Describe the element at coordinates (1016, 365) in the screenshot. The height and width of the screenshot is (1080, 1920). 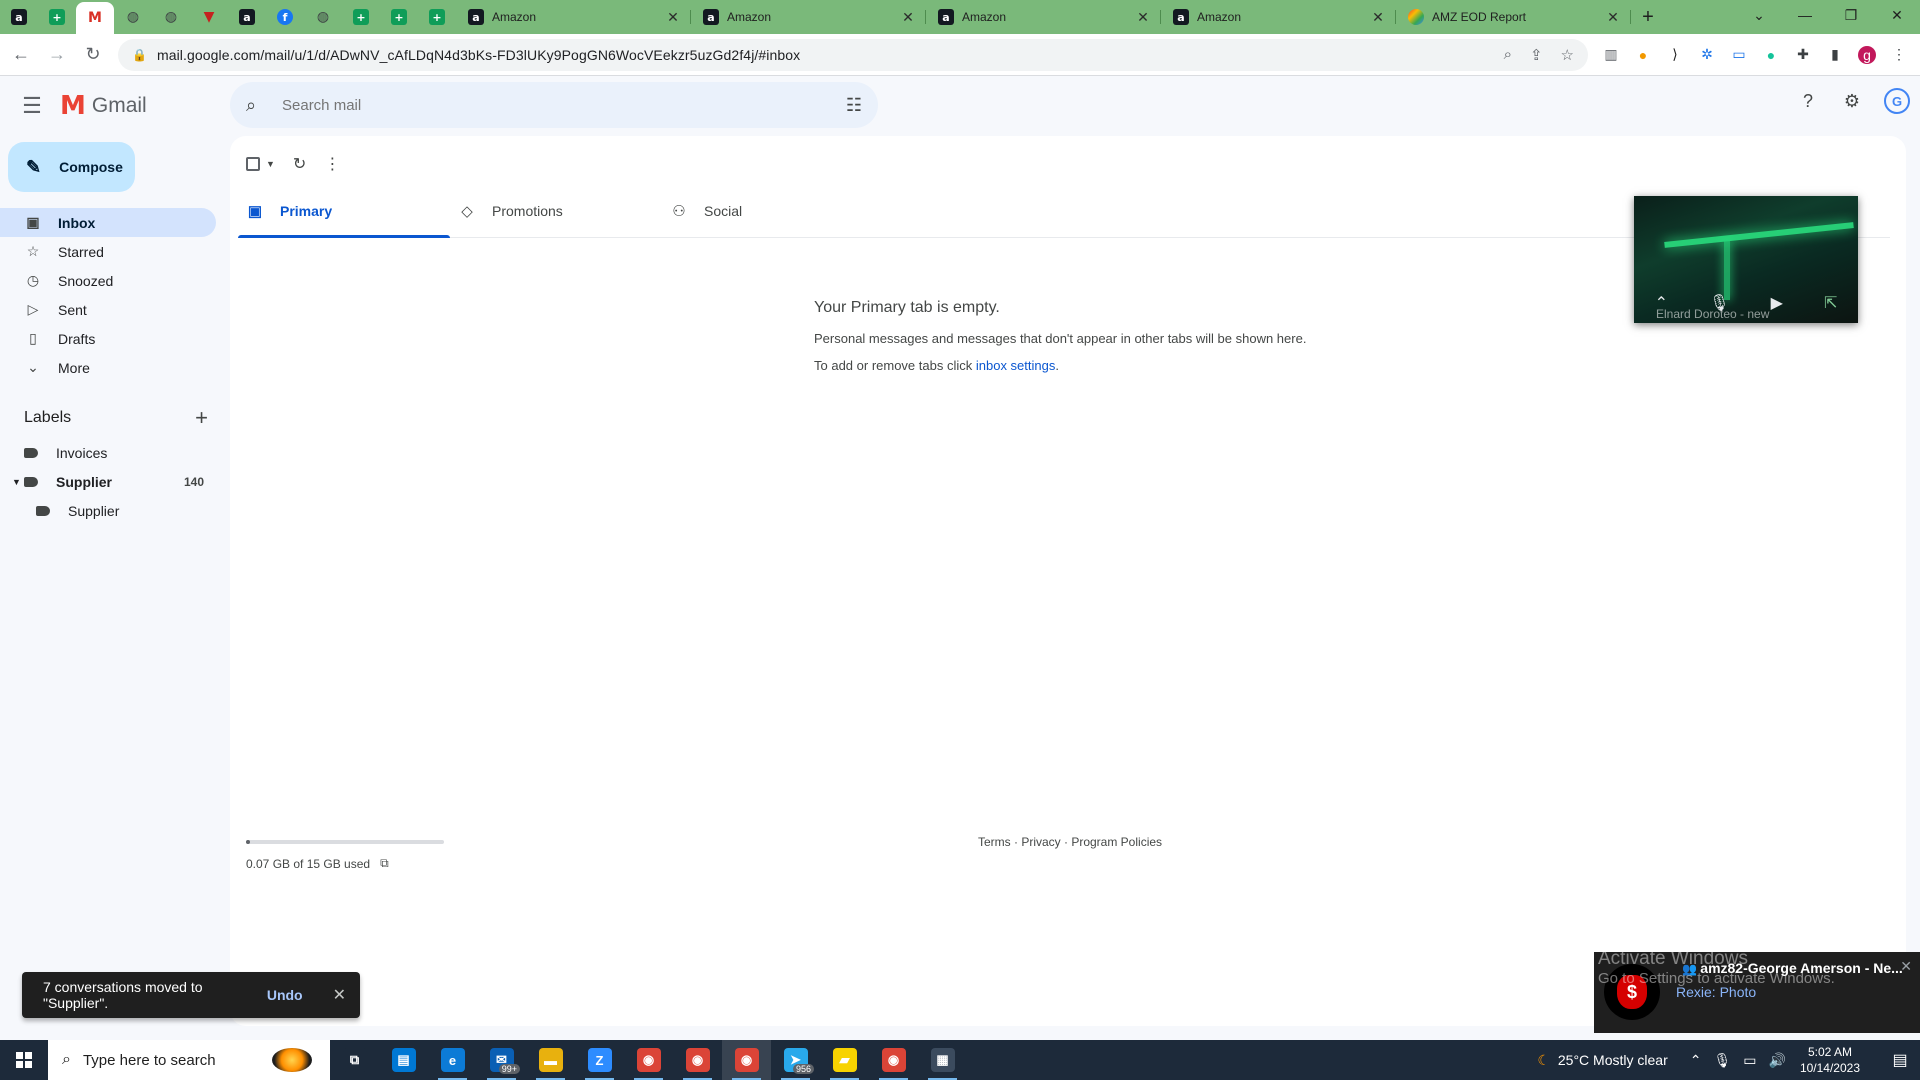
I see `inbox-settings-link: inbox settings` at that location.